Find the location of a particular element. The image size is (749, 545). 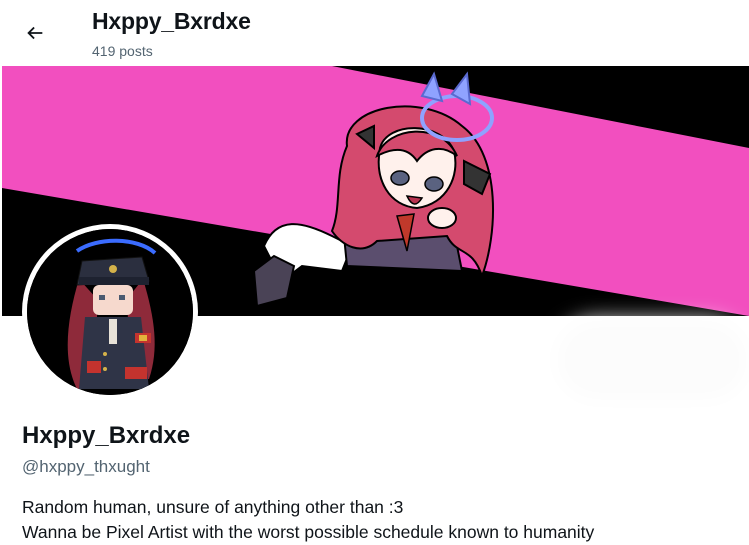

profile-action-button is located at coordinates (652, 360).